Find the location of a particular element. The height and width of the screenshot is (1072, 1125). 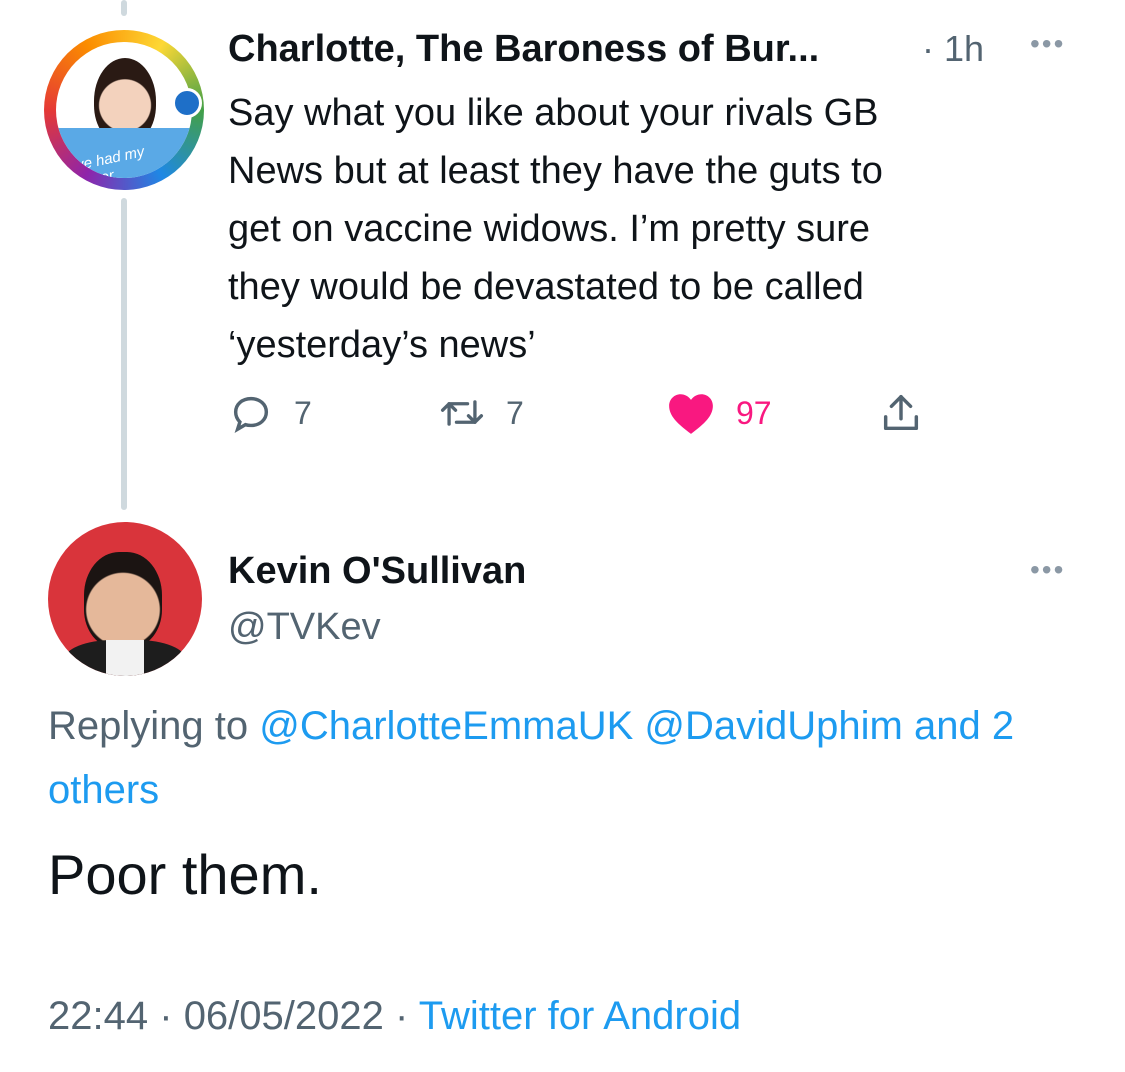

like-button: 97 is located at coordinates (719, 413).